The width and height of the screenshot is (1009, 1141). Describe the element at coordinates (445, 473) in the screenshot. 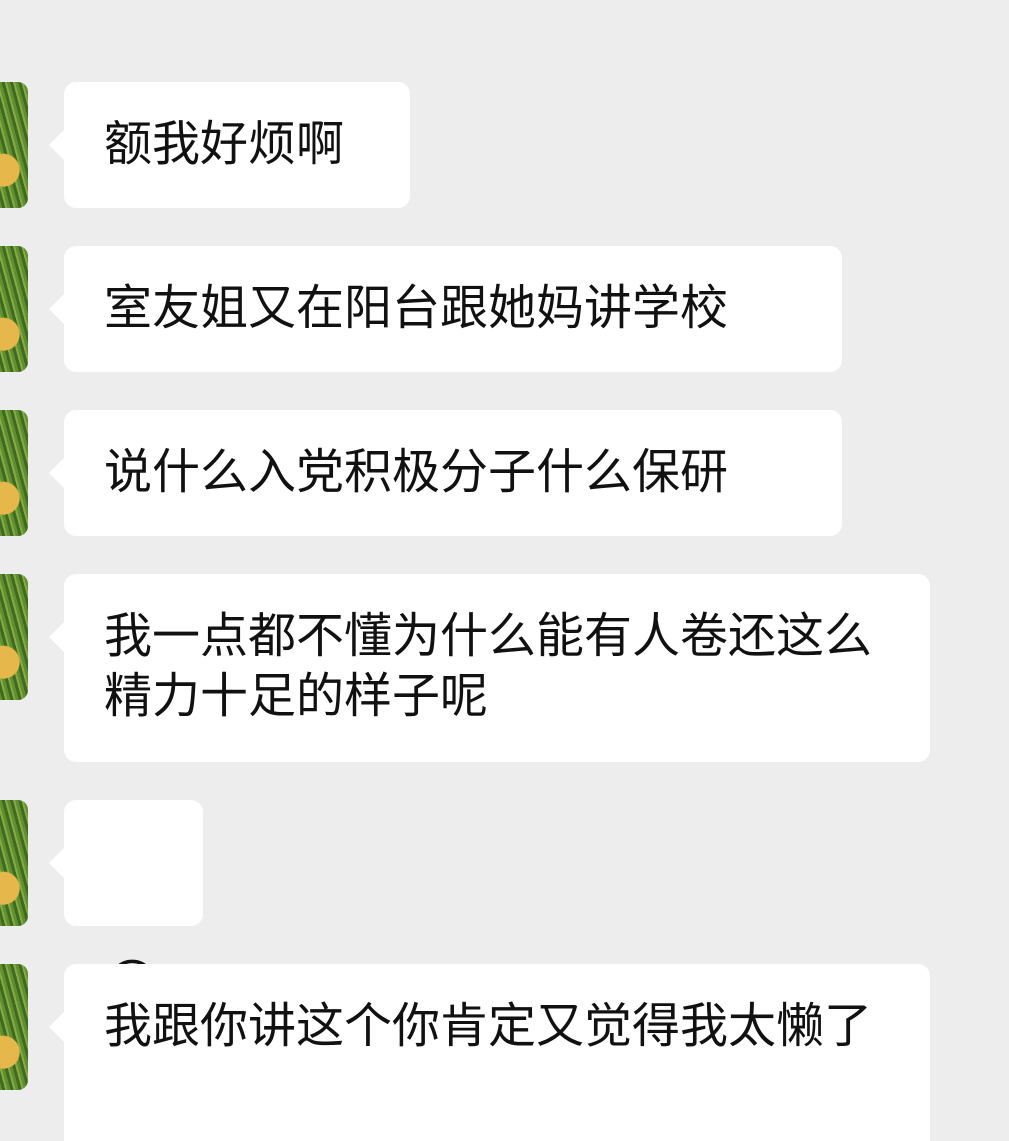

I see `message-bubble: 说什么入党积极分子什么保研` at that location.